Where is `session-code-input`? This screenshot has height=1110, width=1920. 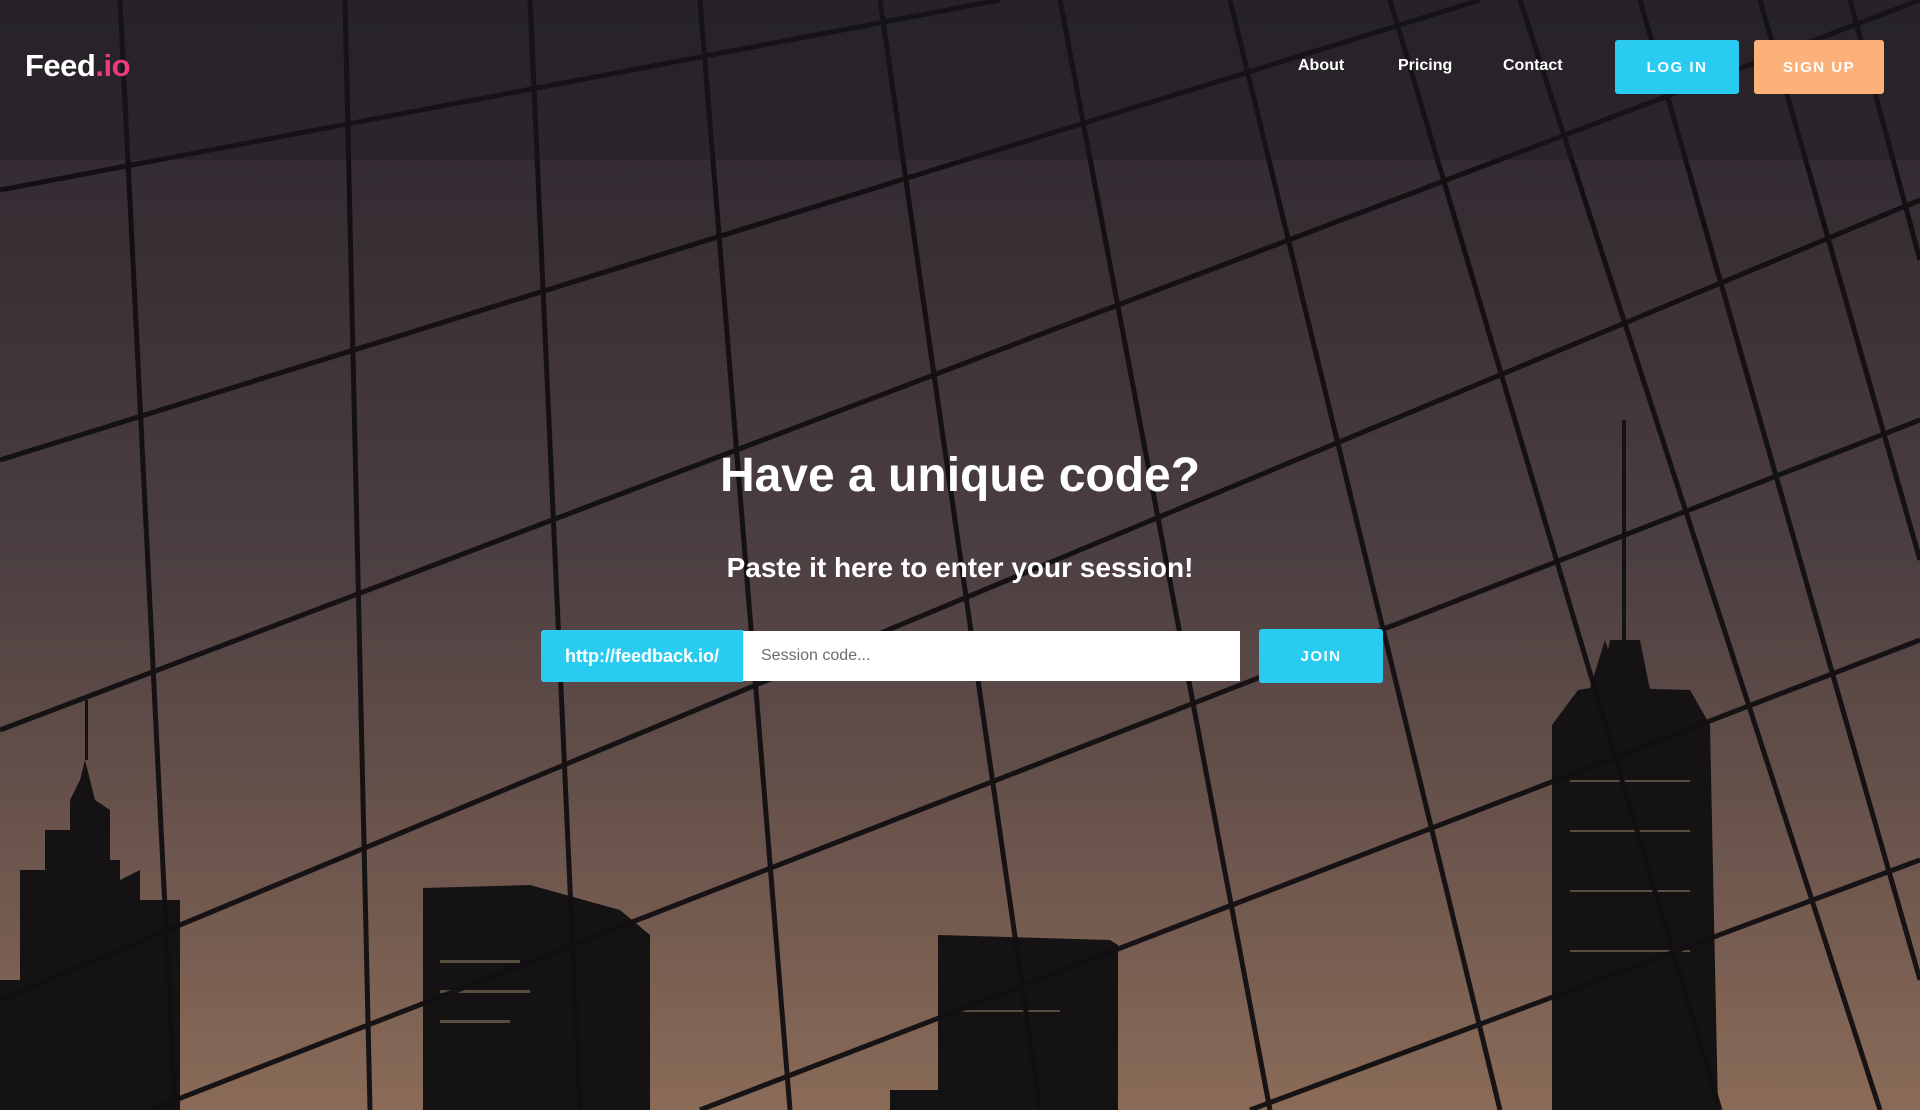 session-code-input is located at coordinates (991, 656).